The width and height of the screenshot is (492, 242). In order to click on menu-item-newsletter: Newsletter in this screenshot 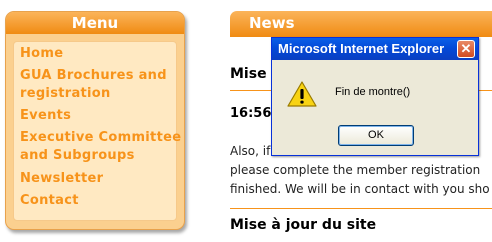, I will do `click(61, 178)`.